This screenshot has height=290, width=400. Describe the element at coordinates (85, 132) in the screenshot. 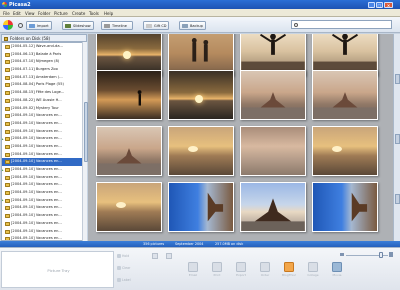

I see `scrollbar-thumb` at that location.